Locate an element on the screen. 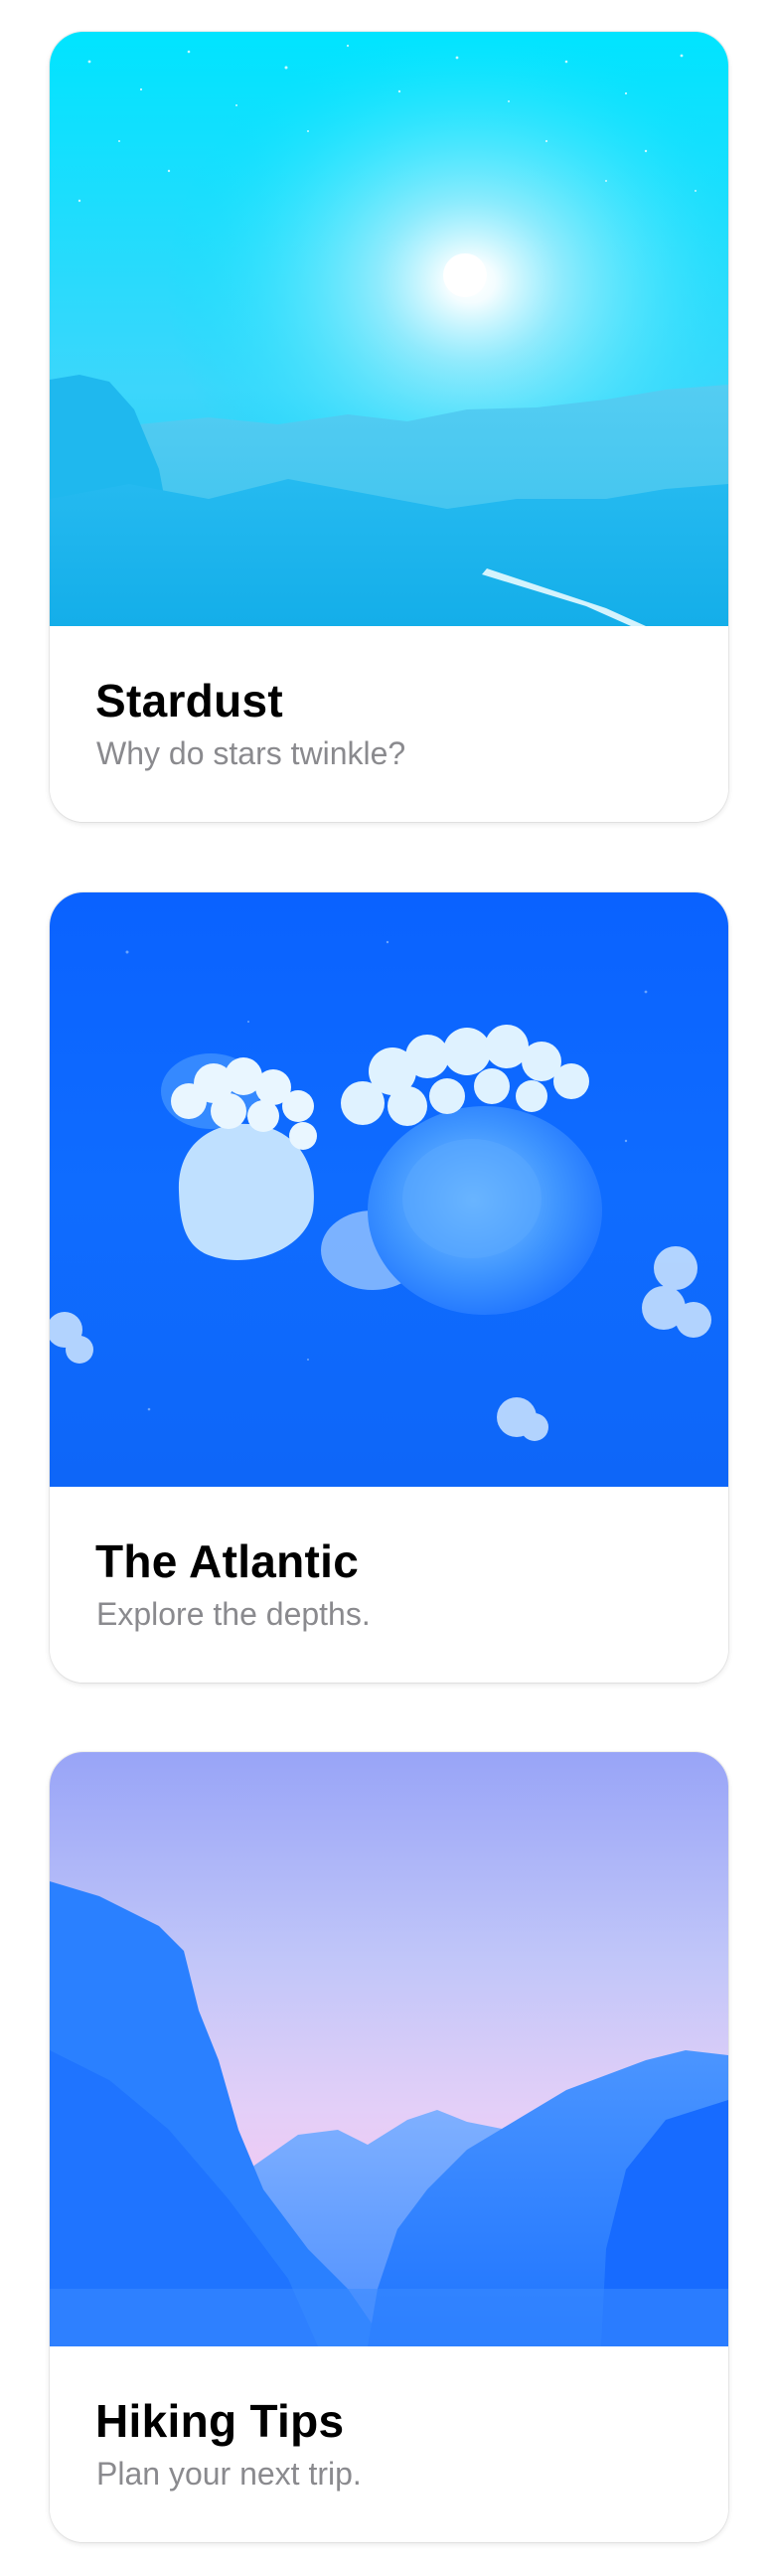  card-subtitle: Explore the depths. is located at coordinates (233, 1614).